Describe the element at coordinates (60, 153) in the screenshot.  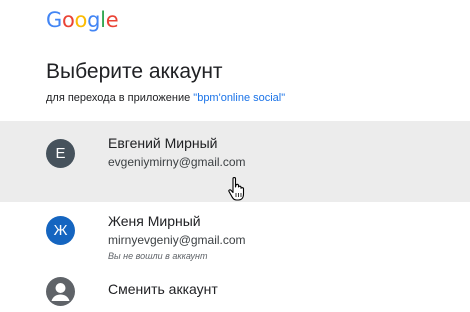
I see `avatar: E` at that location.